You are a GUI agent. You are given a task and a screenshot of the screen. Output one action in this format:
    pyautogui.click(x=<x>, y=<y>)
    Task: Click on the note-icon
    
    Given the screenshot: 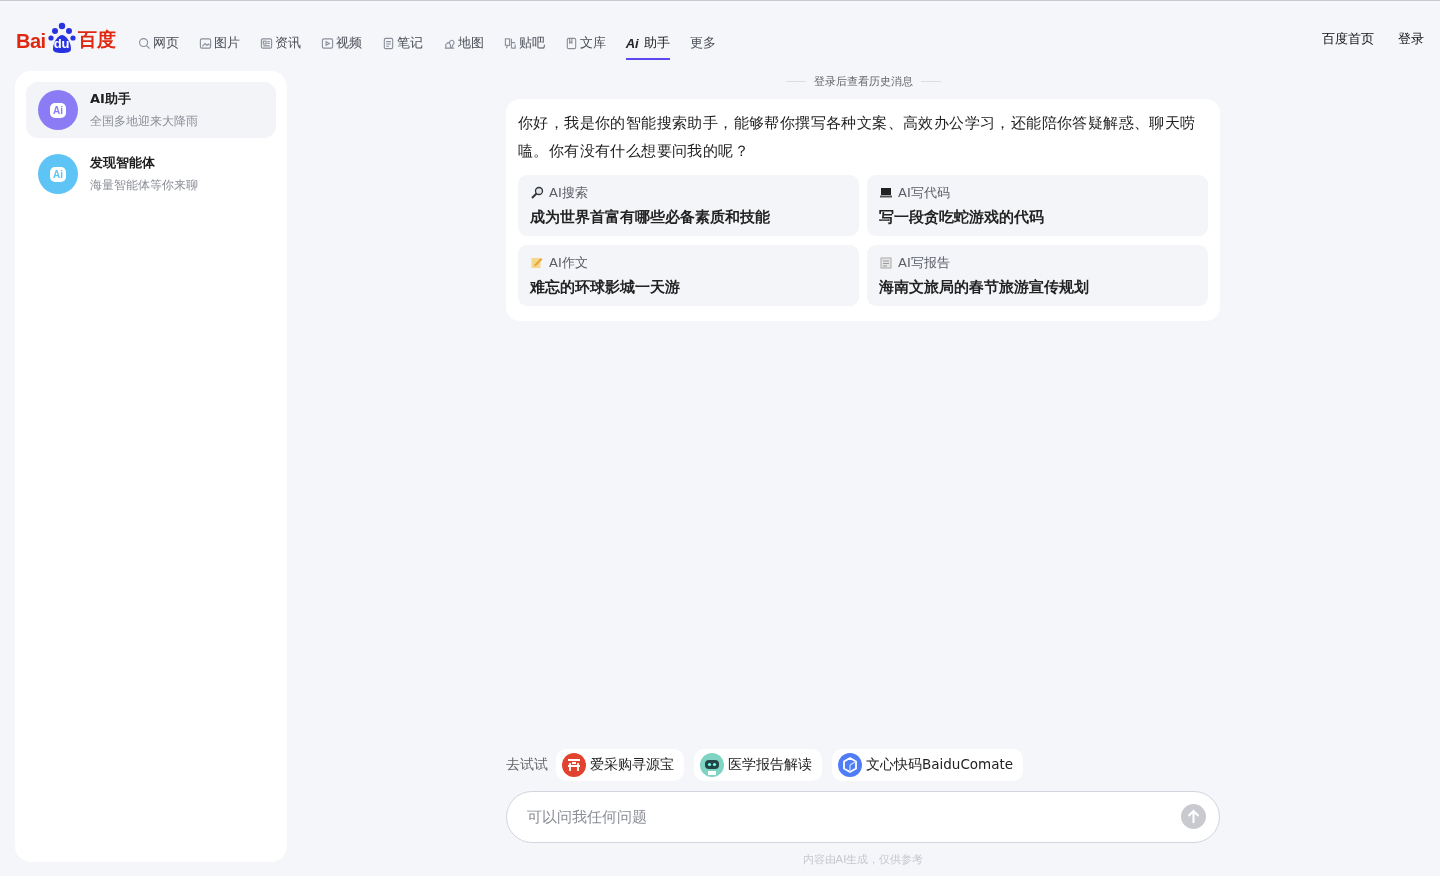 What is the action you would take?
    pyautogui.click(x=388, y=43)
    